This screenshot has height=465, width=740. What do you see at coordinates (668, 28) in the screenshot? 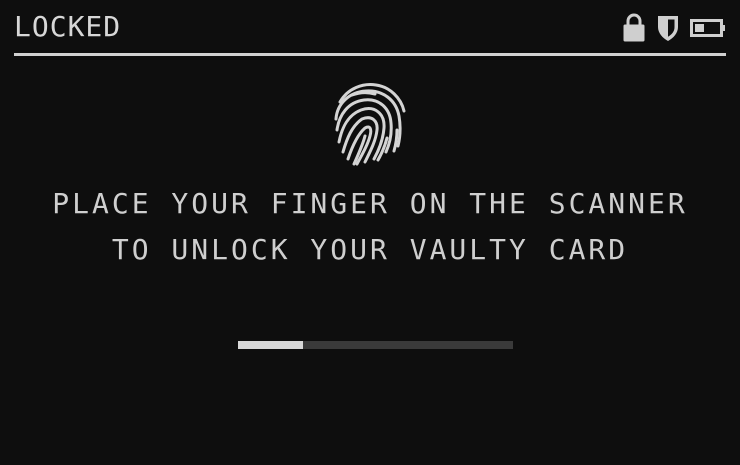
I see `shield-icon` at bounding box center [668, 28].